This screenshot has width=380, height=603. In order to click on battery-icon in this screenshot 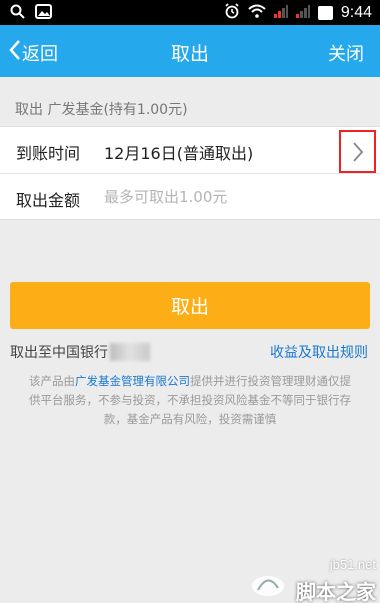, I will do `click(325, 13)`.